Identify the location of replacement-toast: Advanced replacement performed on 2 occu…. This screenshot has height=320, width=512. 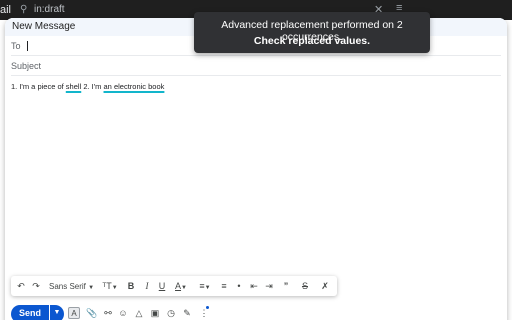
(312, 32).